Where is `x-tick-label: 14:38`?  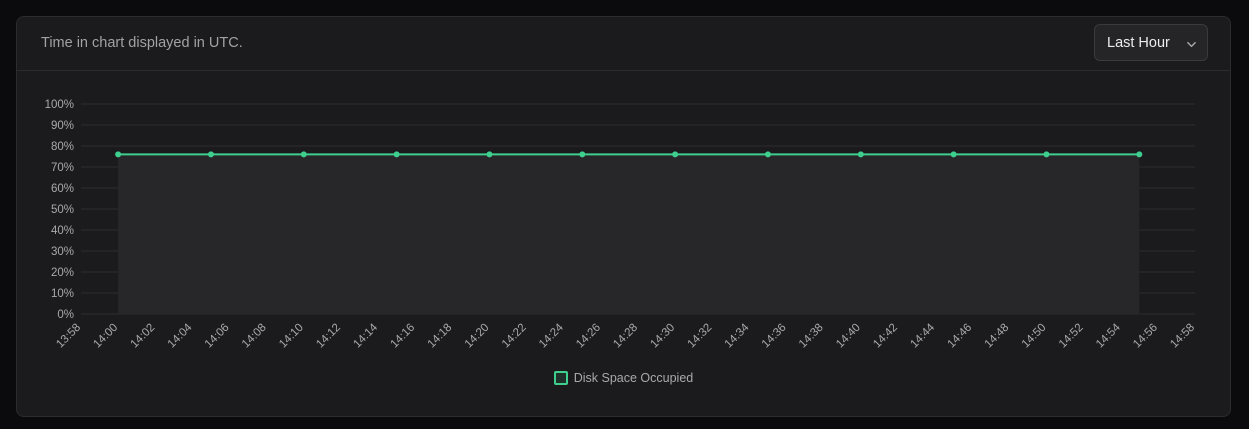
x-tick-label: 14:38 is located at coordinates (811, 336).